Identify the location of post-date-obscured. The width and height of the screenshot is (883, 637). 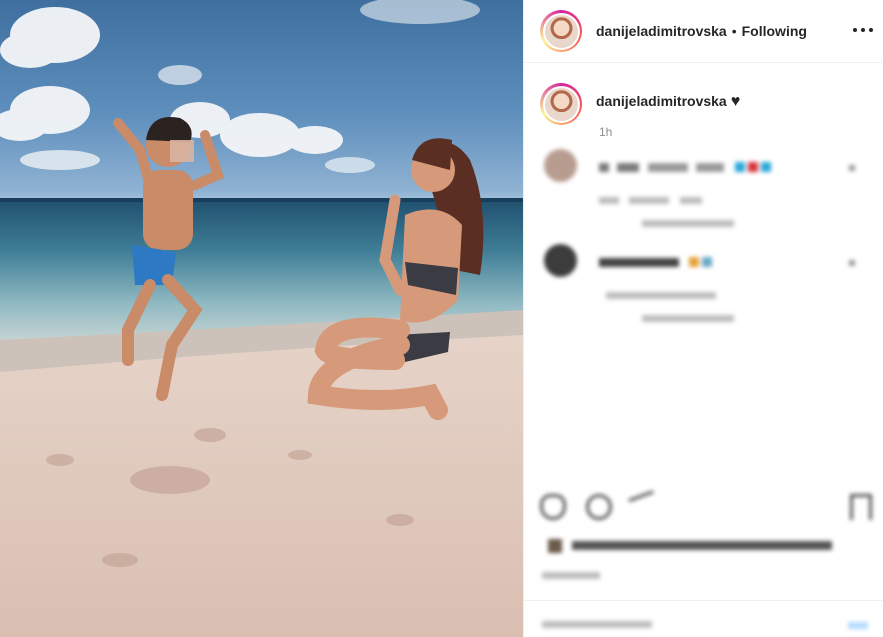
(571, 575).